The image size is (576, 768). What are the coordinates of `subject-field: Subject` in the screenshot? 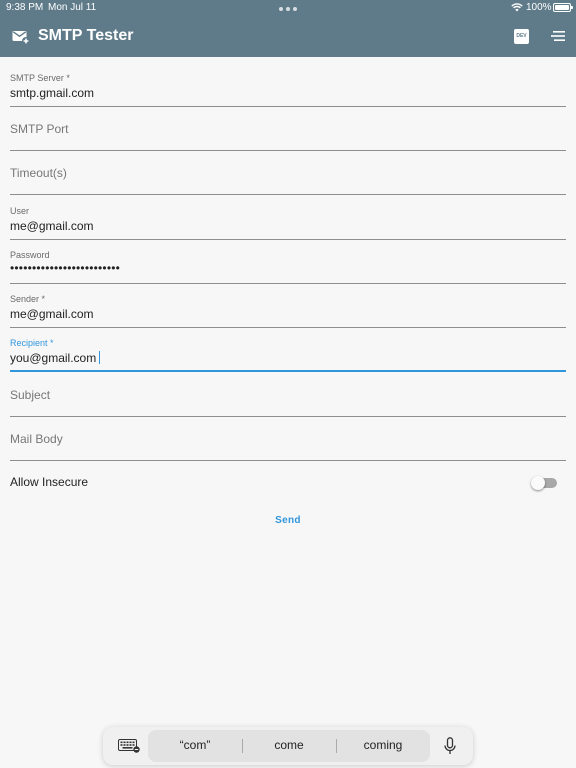 It's located at (288, 395).